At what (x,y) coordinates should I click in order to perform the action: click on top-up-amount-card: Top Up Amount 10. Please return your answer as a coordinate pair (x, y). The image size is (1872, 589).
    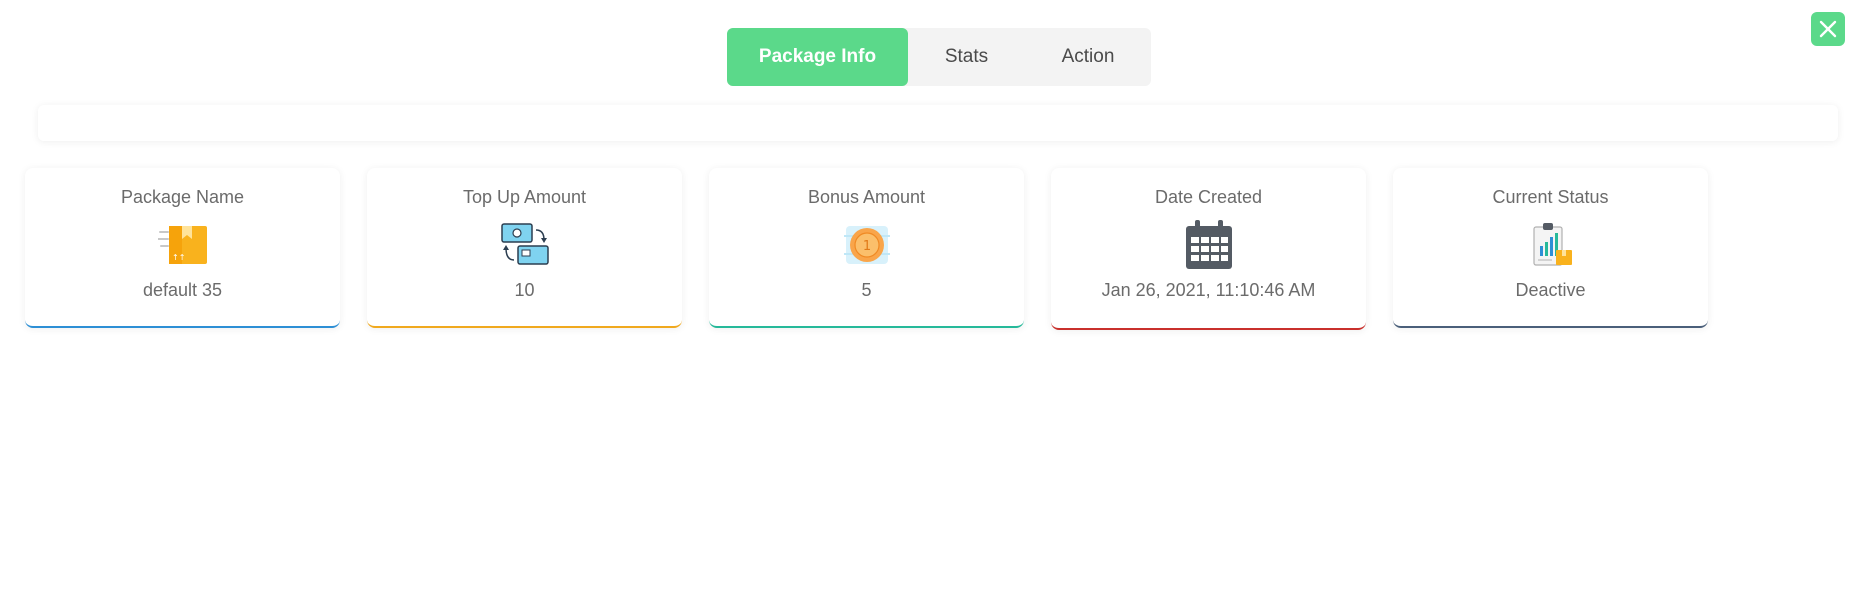
    Looking at the image, I should click on (524, 248).